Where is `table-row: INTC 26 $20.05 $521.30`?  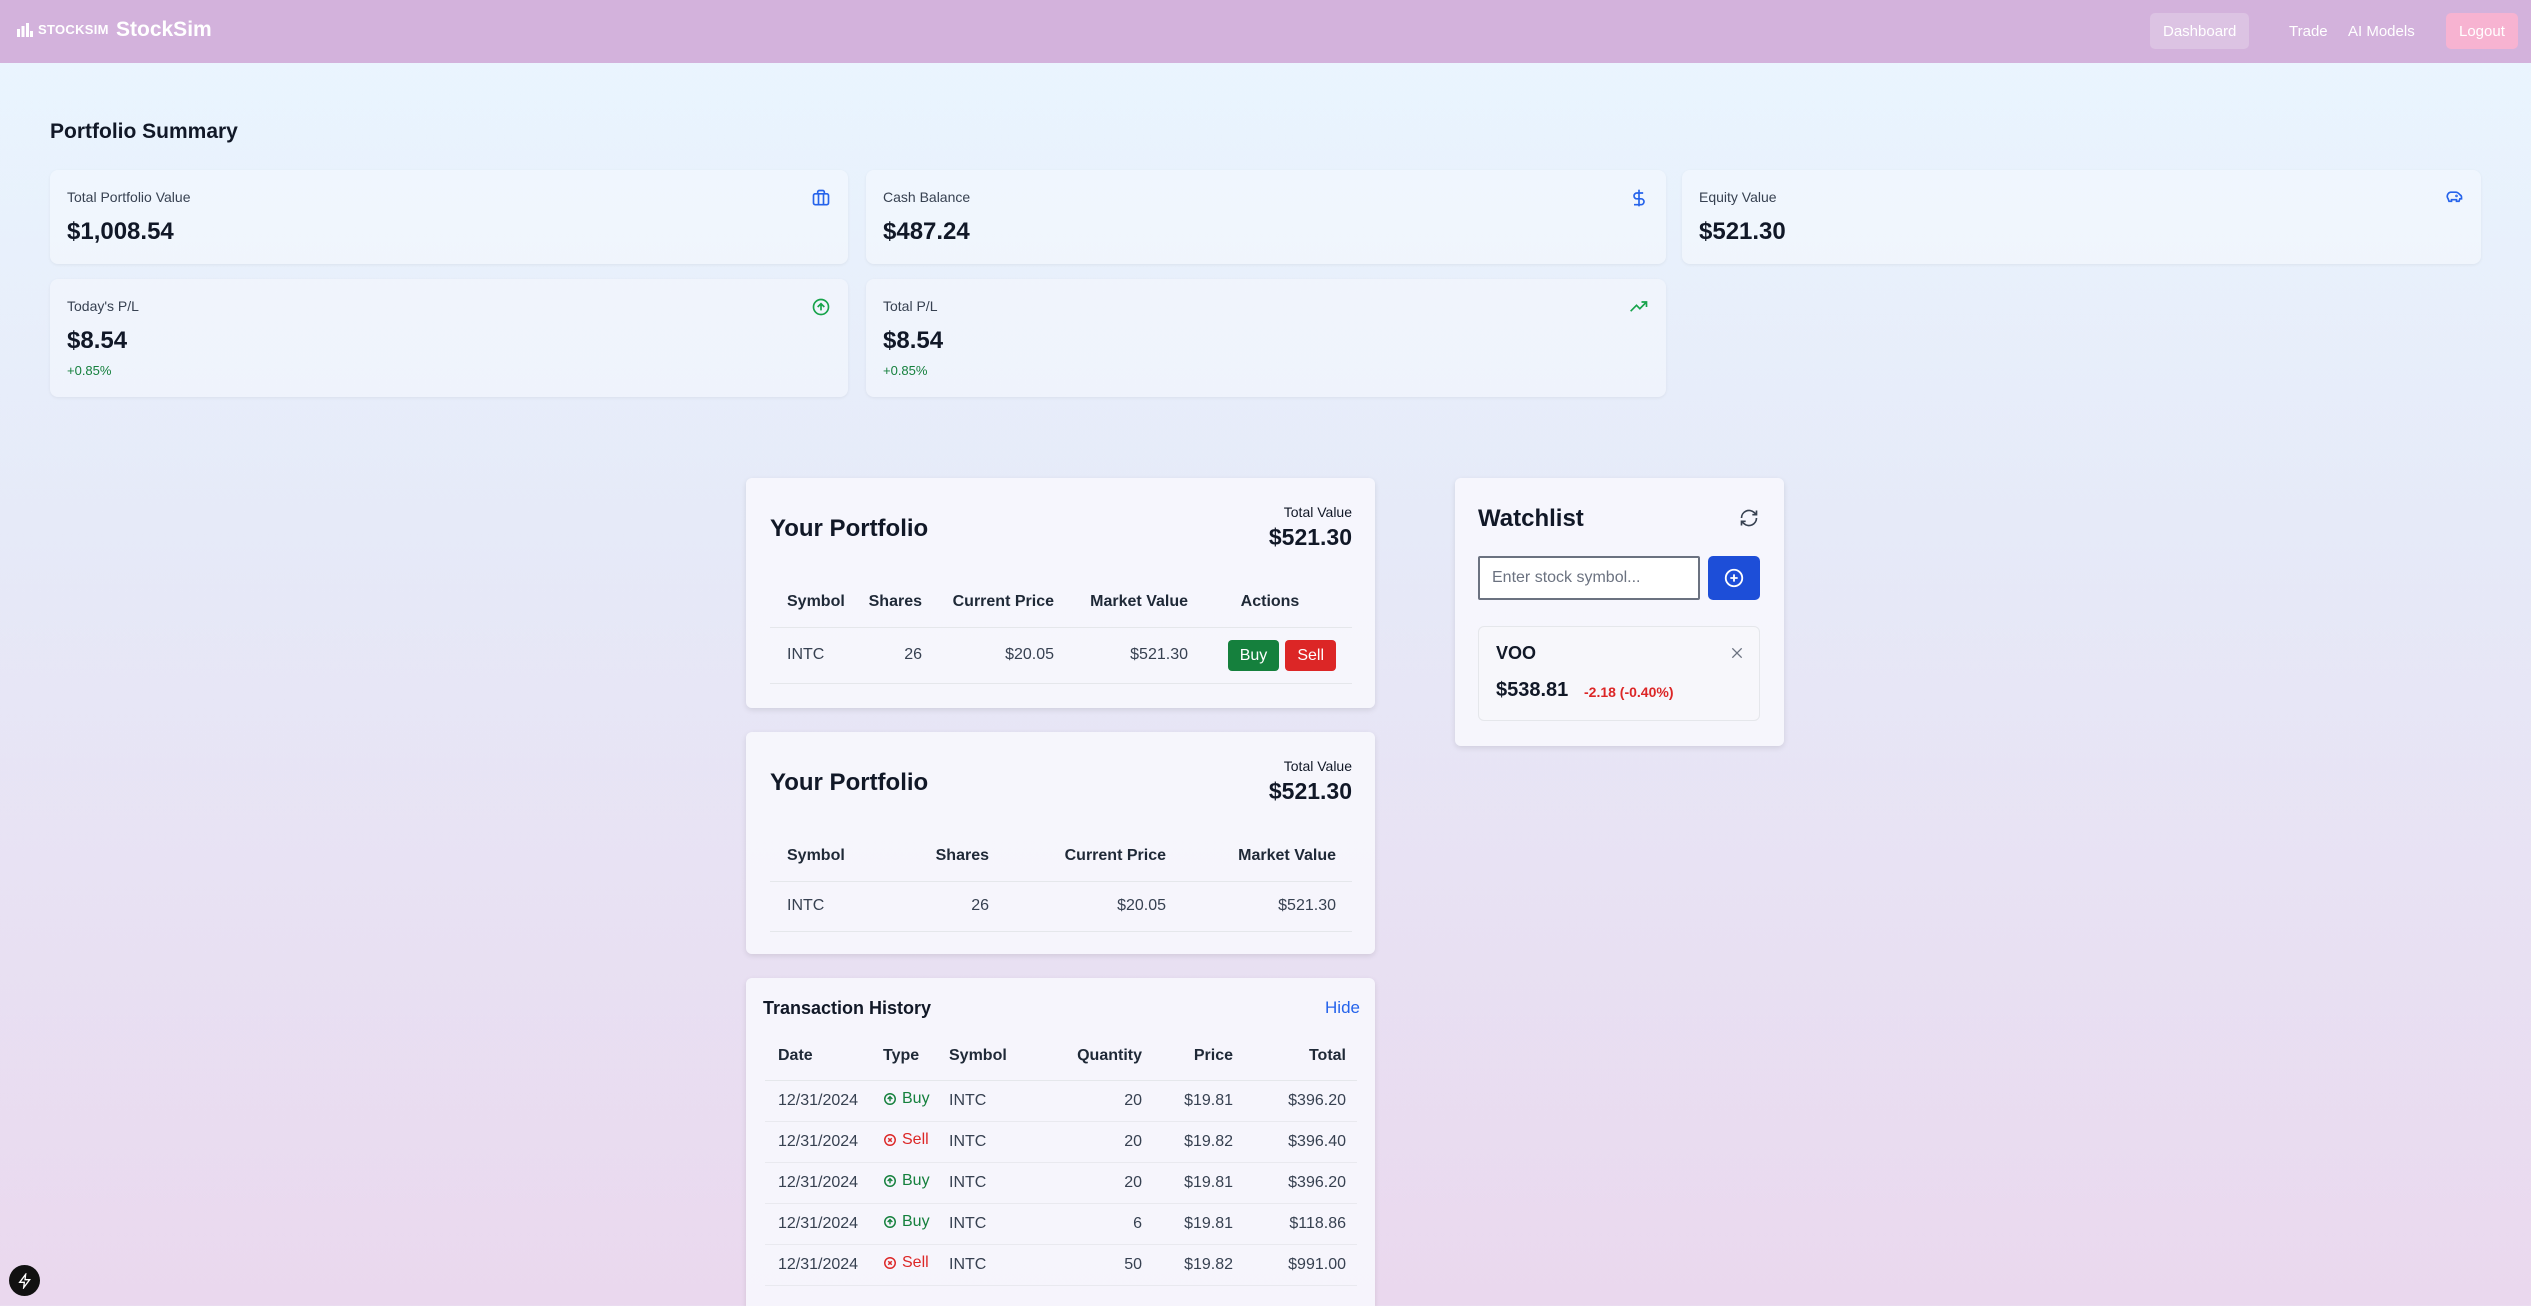 table-row: INTC 26 $20.05 $521.30 is located at coordinates (1061, 906).